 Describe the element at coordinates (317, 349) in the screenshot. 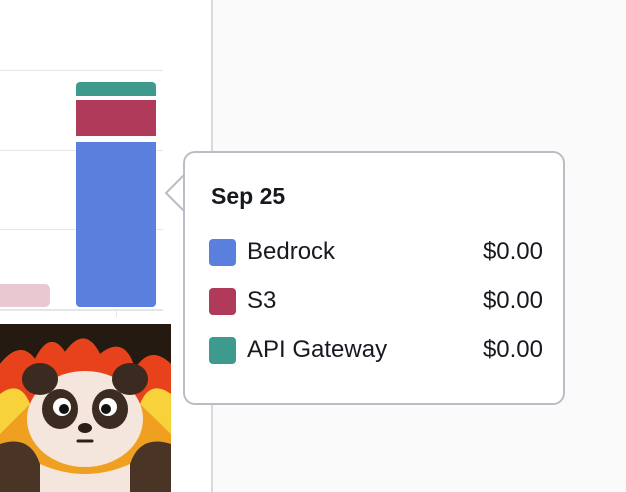

I see `tooltip-row-label: API Gateway` at that location.